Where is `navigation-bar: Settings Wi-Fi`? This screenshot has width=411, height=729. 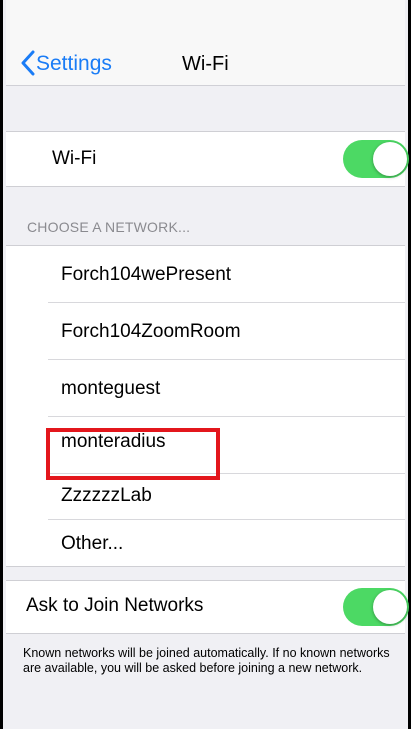
navigation-bar: Settings Wi-Fi is located at coordinates (205, 43).